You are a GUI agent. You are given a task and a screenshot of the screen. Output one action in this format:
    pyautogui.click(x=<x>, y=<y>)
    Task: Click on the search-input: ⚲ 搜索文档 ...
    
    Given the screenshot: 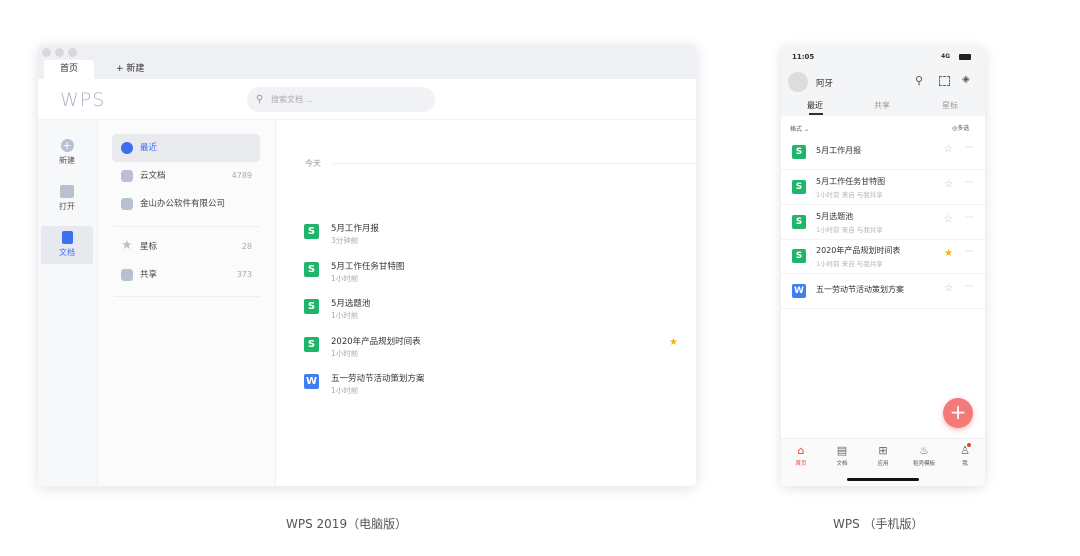 What is the action you would take?
    pyautogui.click(x=341, y=99)
    